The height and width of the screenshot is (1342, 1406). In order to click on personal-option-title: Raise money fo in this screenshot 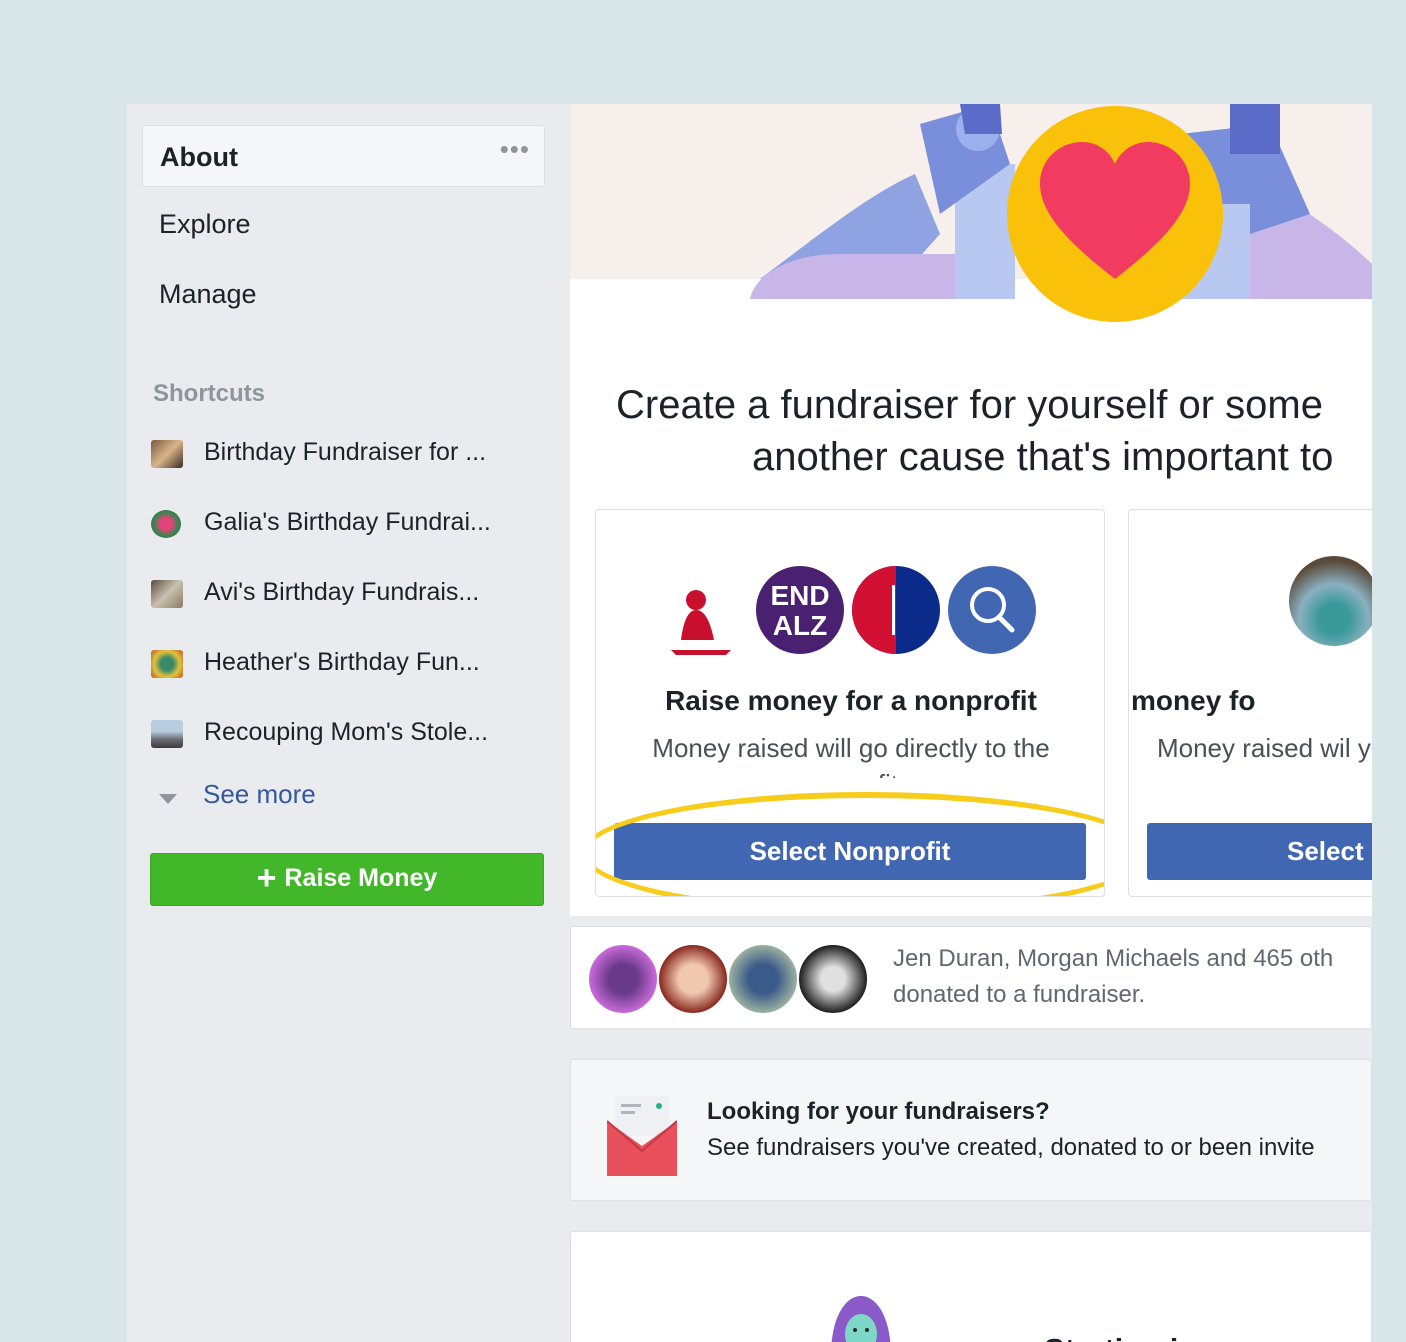, I will do `click(1192, 700)`.